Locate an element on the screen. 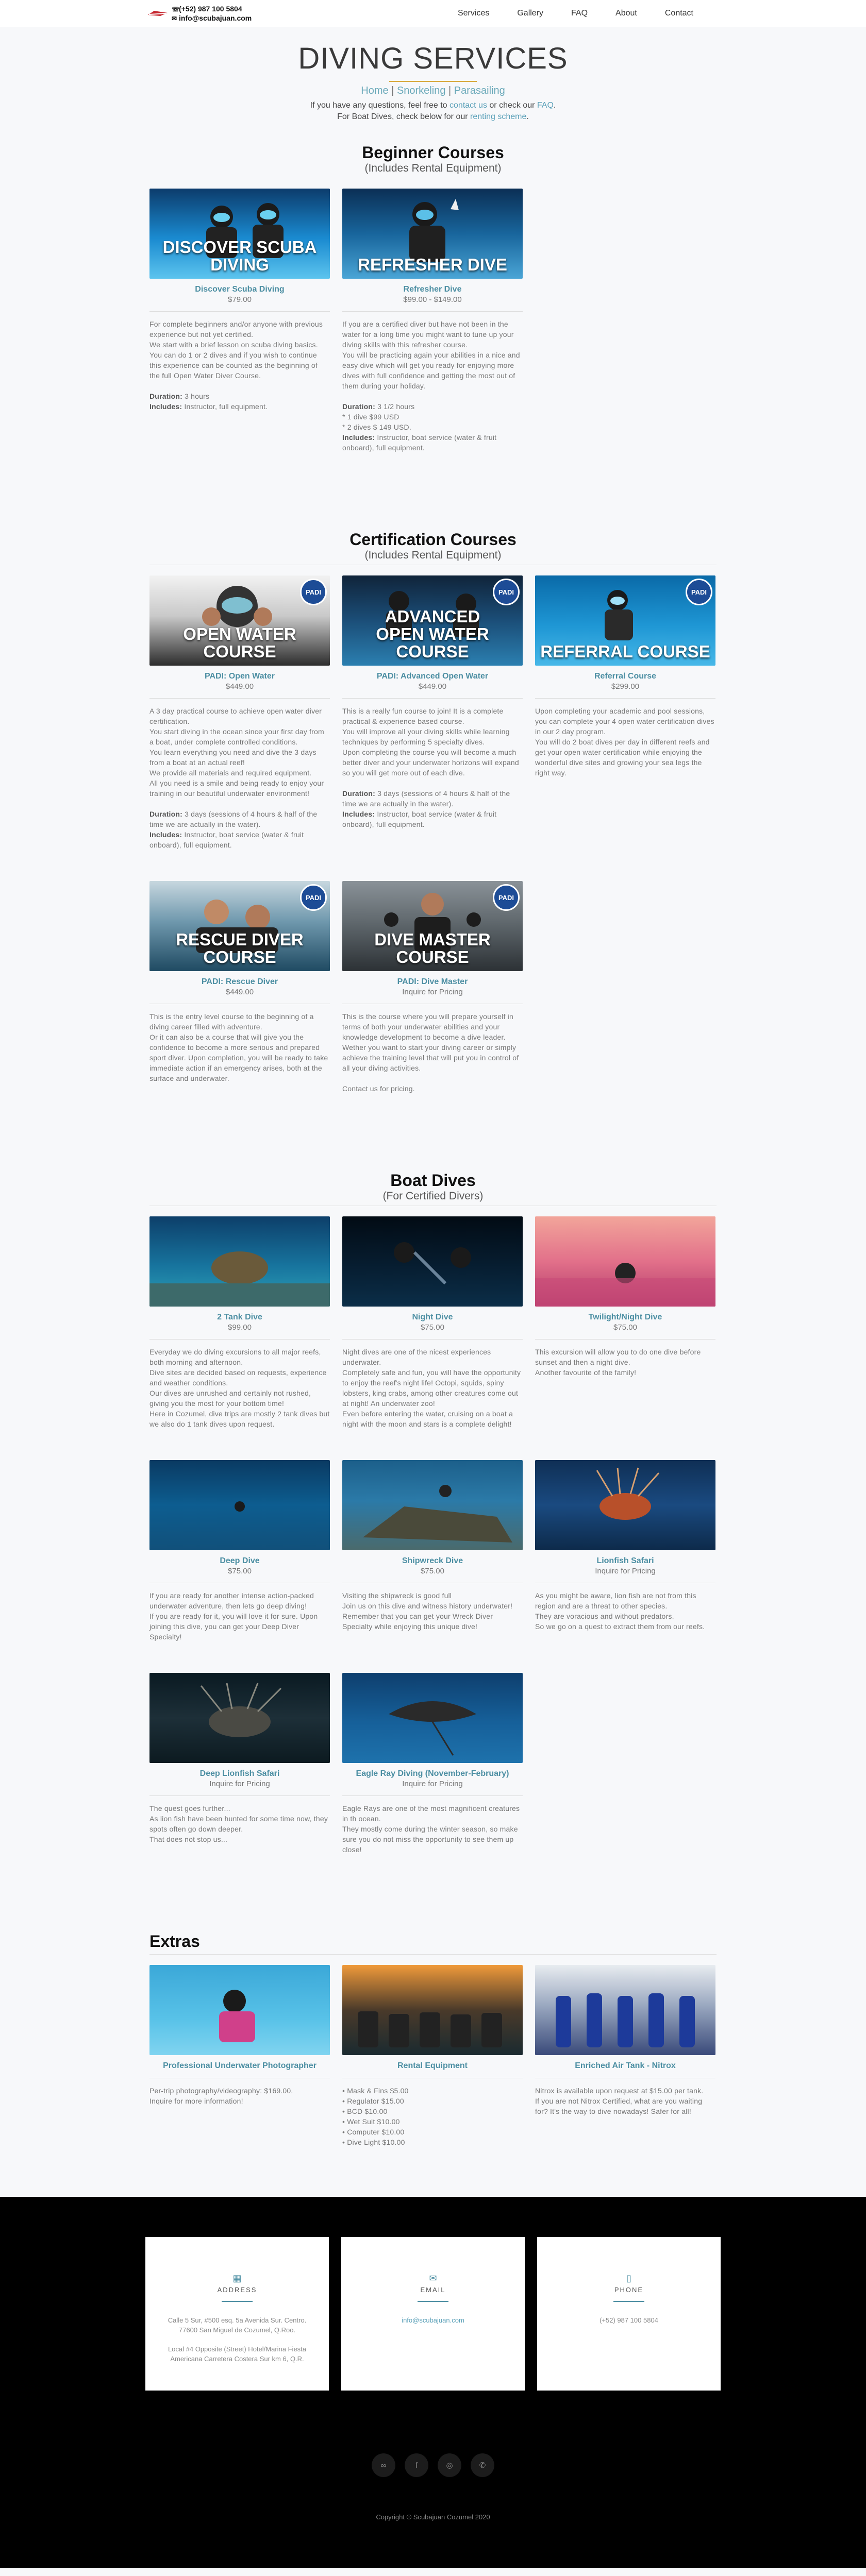  rental-equipment-image is located at coordinates (432, 2010).